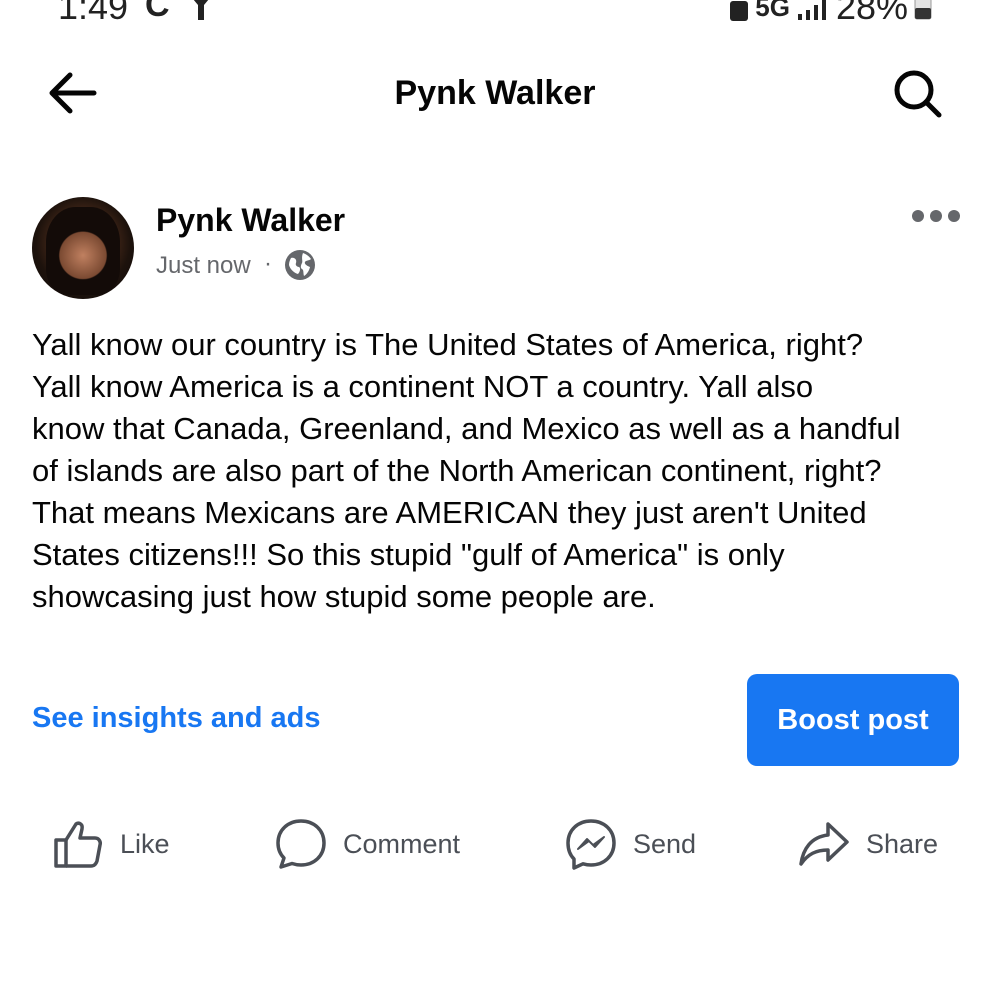 This screenshot has height=1000, width=990. Describe the element at coordinates (811, 10) in the screenshot. I see `signal-icon` at that location.